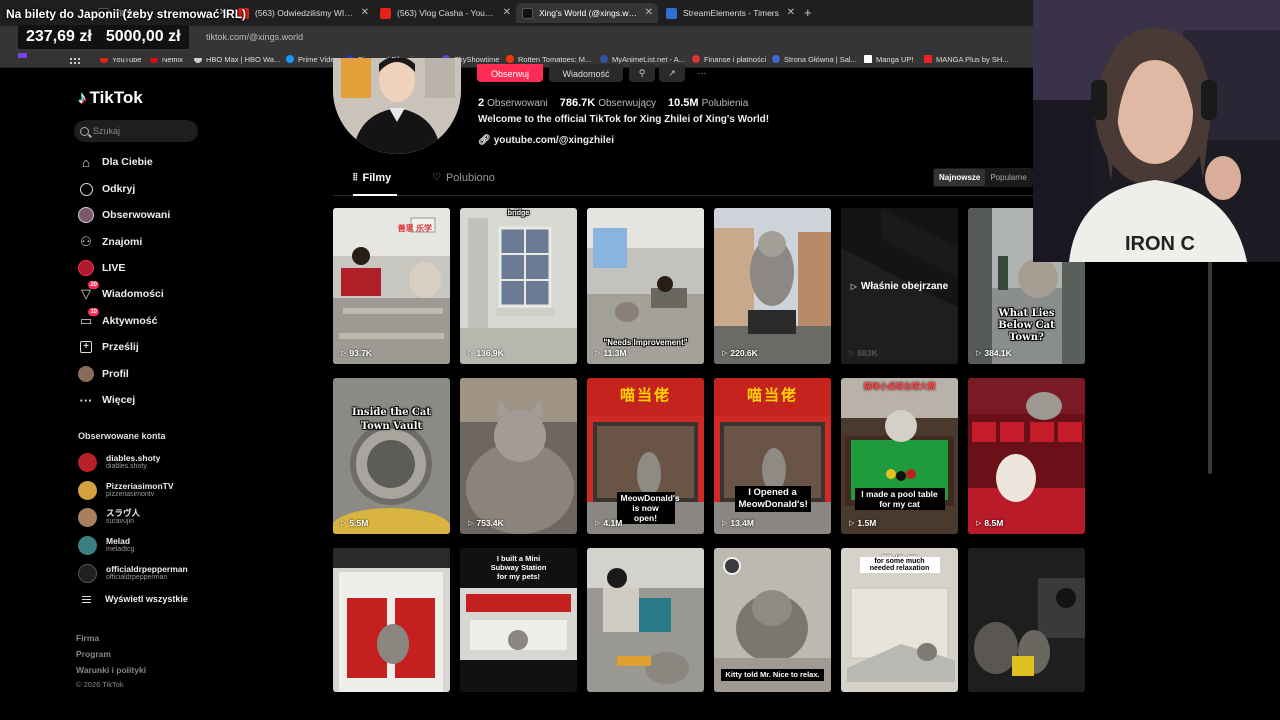 The width and height of the screenshot is (1280, 720). Describe the element at coordinates (110, 242) in the screenshot. I see `nav-znajomi: ⚇ Znajomi` at that location.